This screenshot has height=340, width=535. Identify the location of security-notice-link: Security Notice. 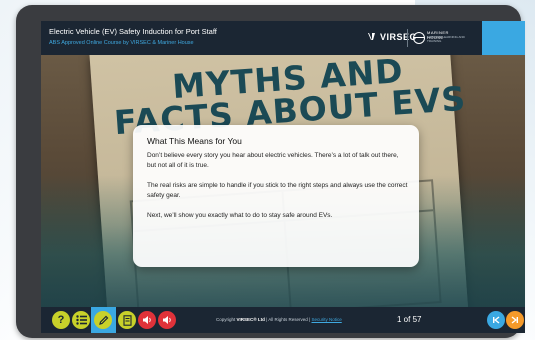
(326, 319).